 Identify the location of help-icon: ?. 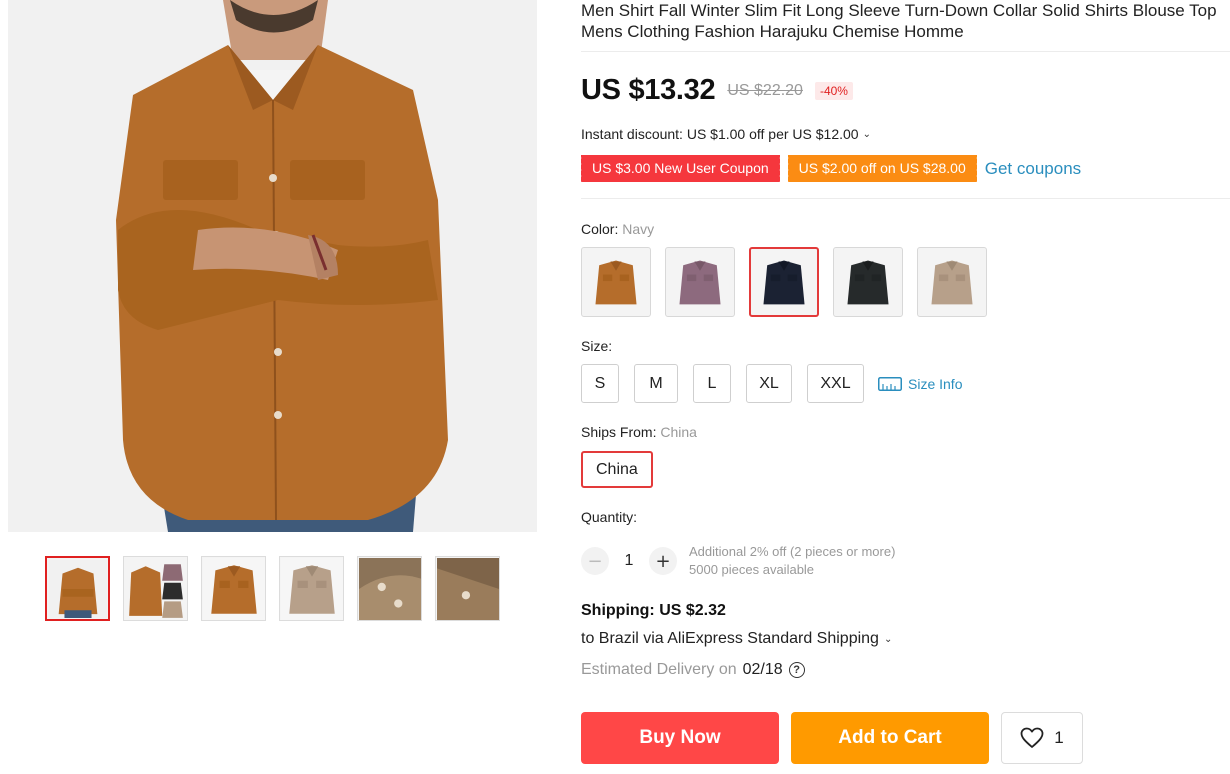
(796, 670).